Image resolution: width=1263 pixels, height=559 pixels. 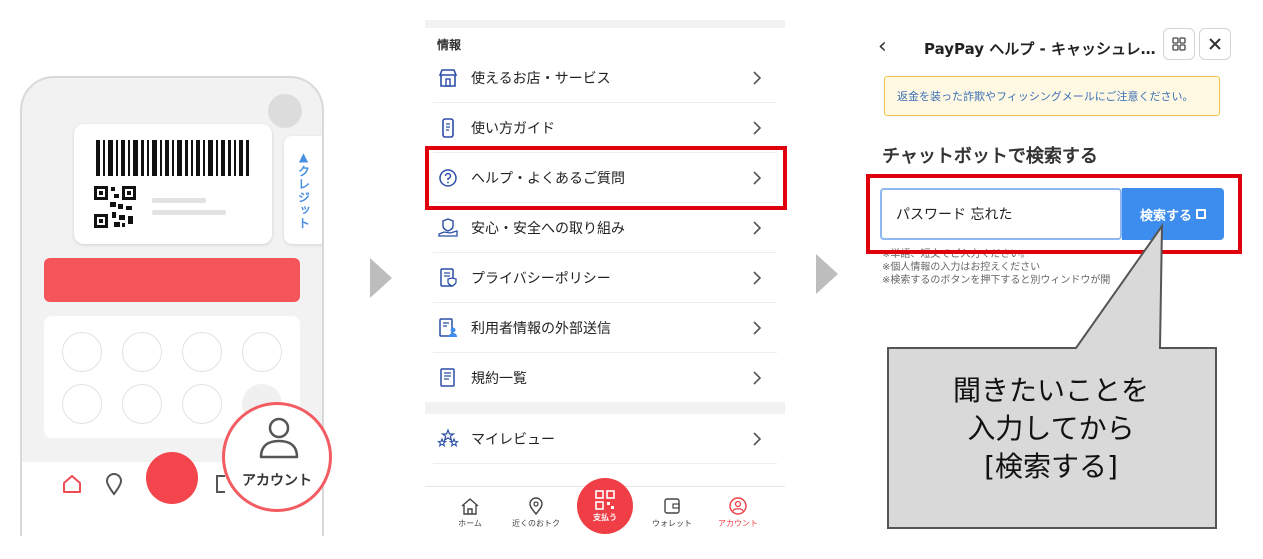 I want to click on menu-item-label: プライバシーポリシー, so click(x=541, y=279).